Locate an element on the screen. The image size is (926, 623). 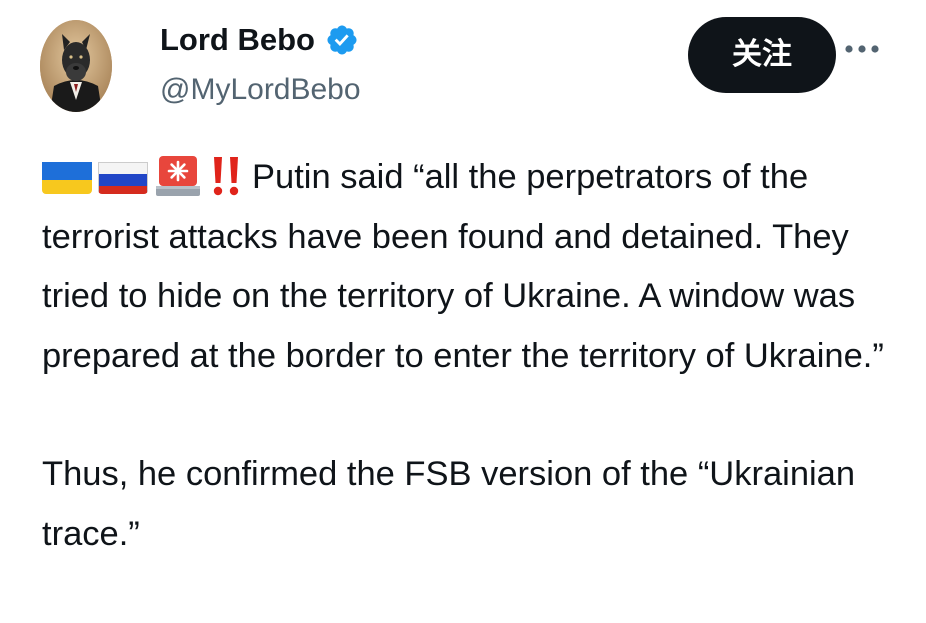
author-name: Lord Bebo is located at coordinates (259, 40).